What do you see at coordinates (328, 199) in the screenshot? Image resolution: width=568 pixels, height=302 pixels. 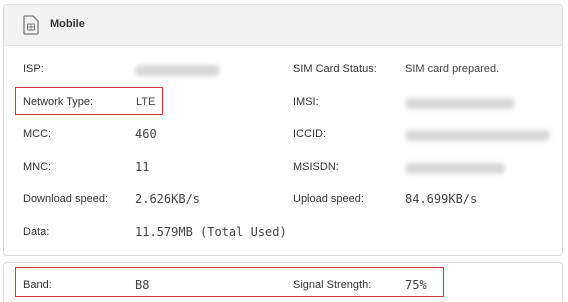 I see `upload-speed-label: Upload speed:` at bounding box center [328, 199].